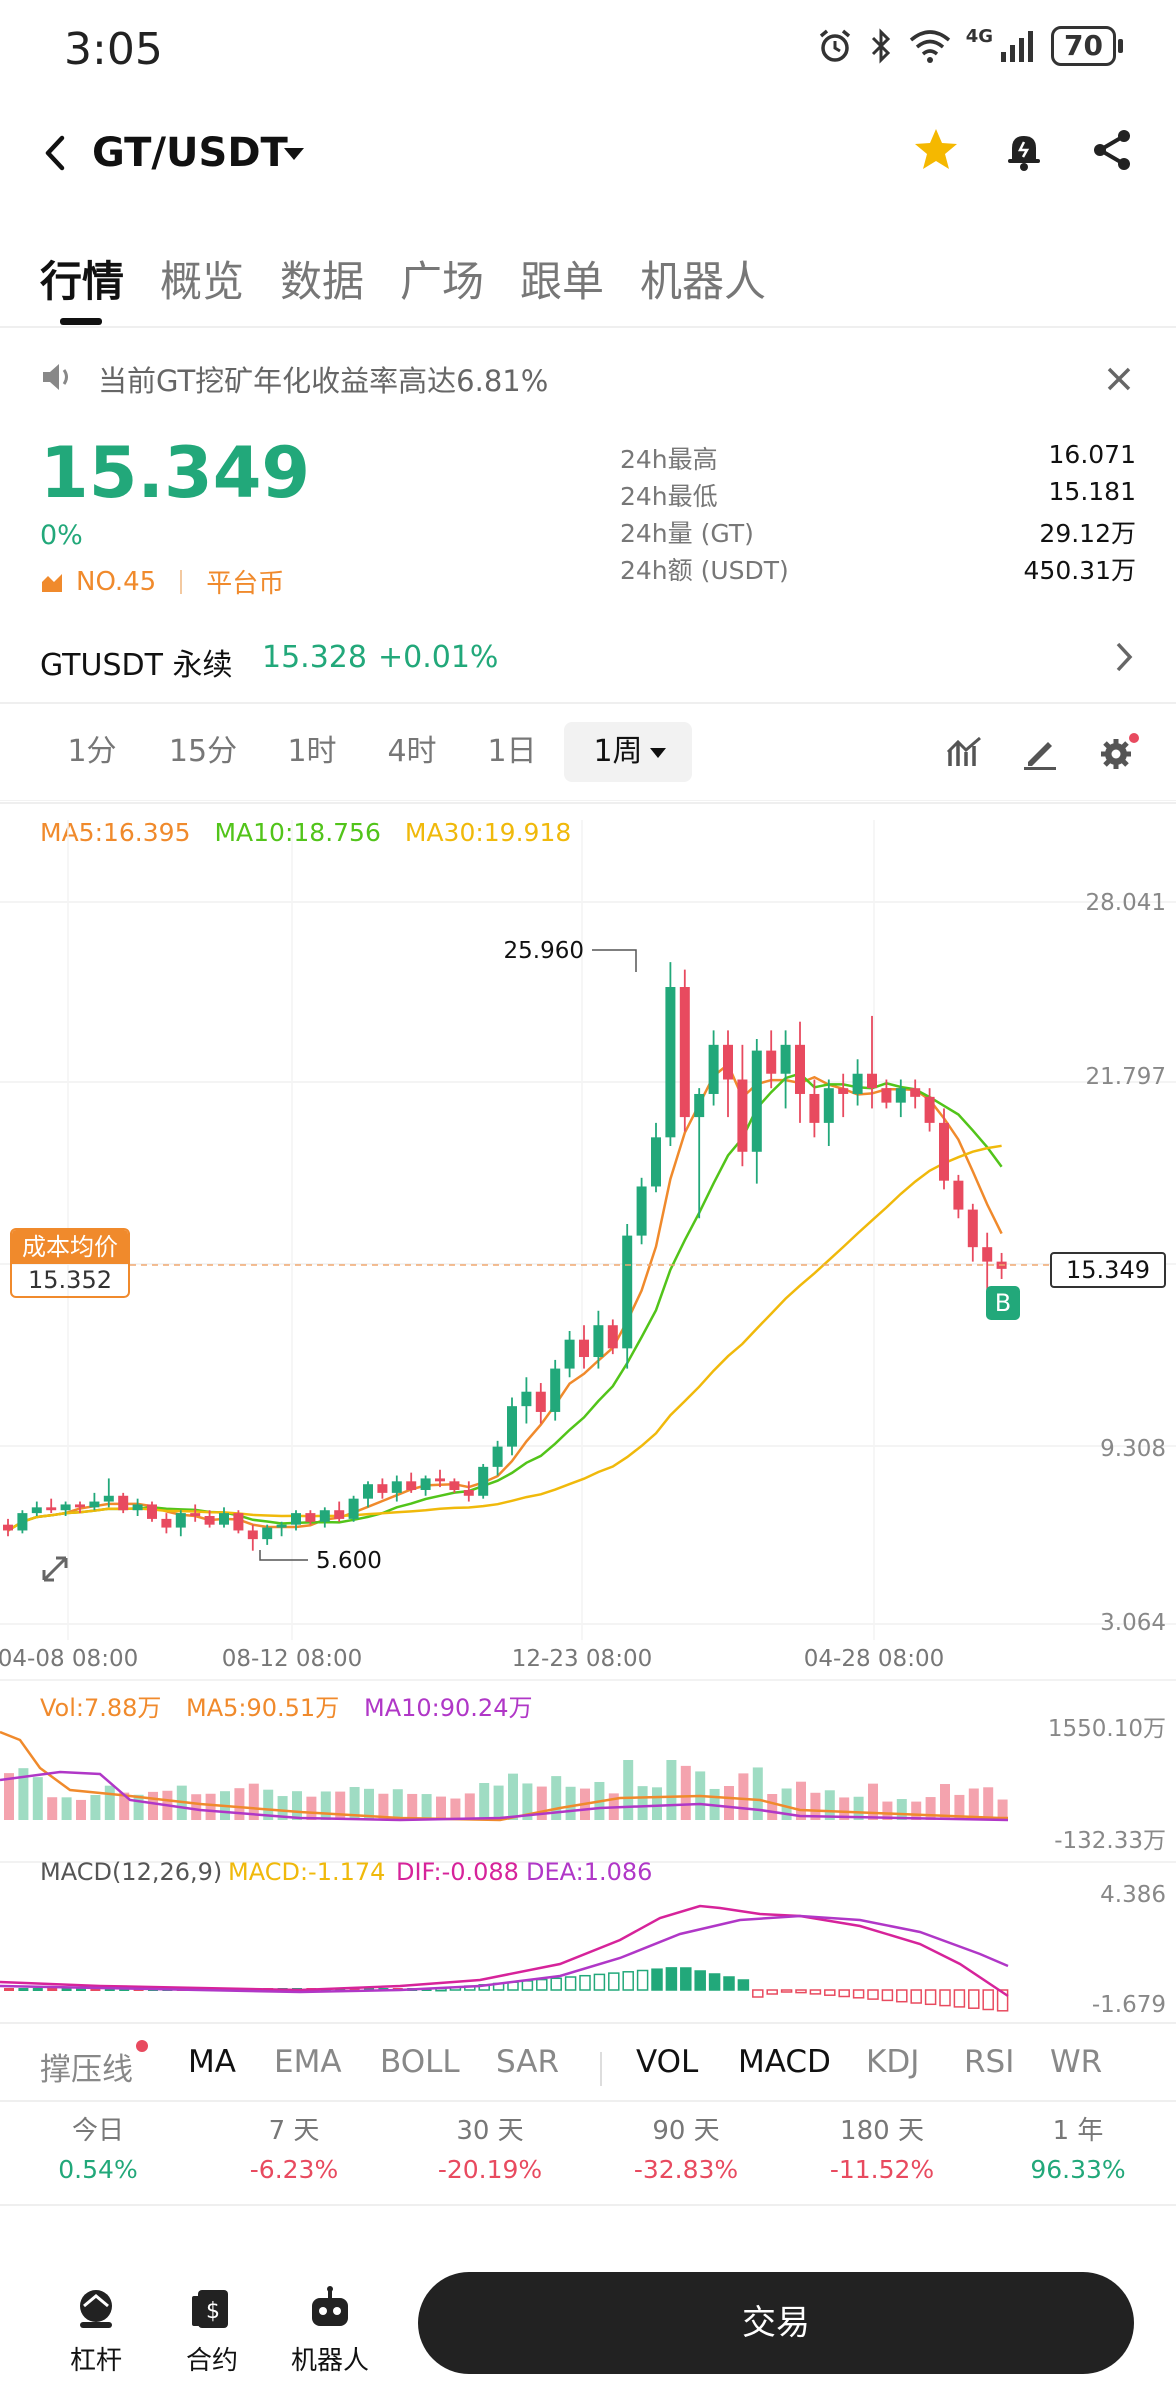 The image size is (1176, 2400). Describe the element at coordinates (330, 2306) in the screenshot. I see `robot-icon` at that location.